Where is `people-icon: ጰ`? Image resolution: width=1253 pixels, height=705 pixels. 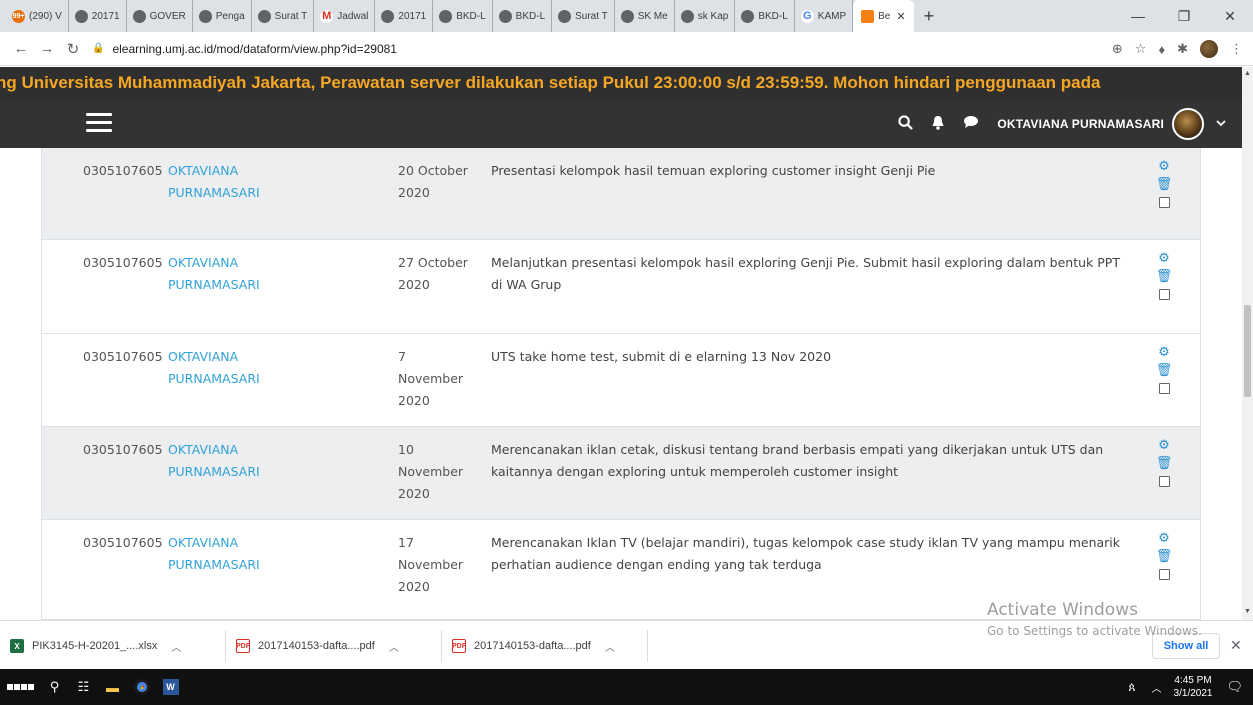 people-icon: ጰ is located at coordinates (1131, 687).